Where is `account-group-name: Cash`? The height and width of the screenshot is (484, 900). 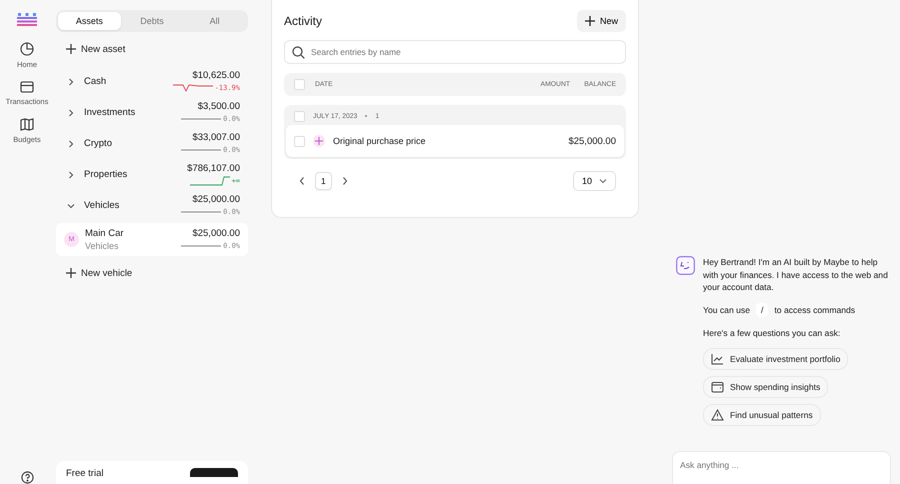 account-group-name: Cash is located at coordinates (128, 81).